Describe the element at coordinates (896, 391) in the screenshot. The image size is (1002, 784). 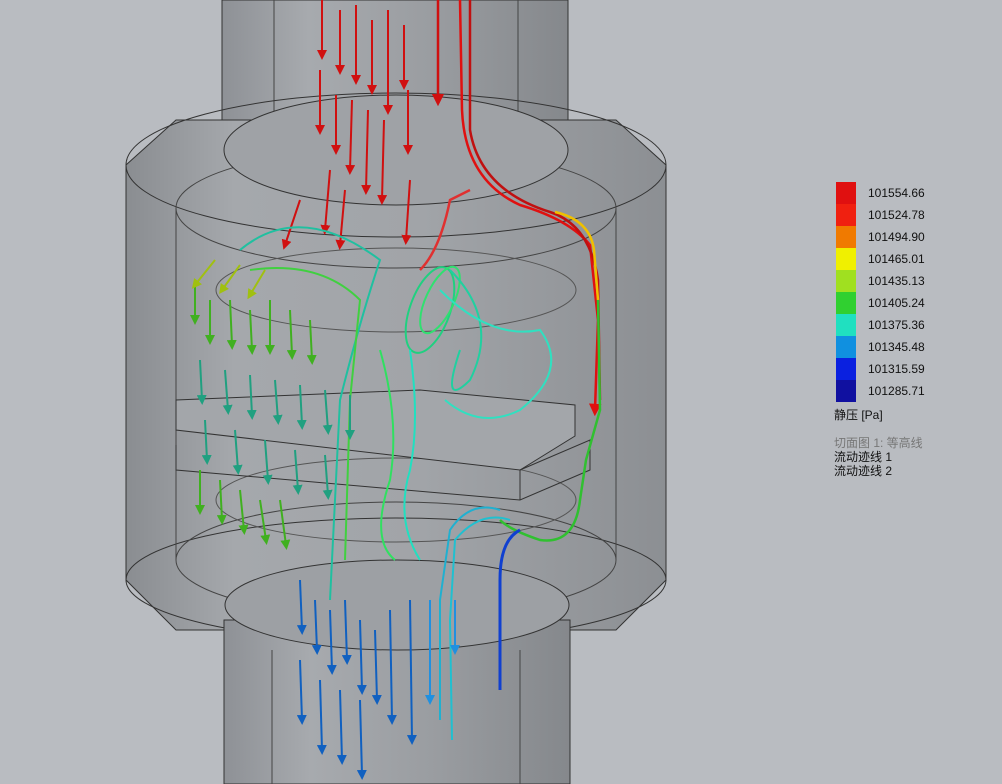
I see `legend-value: 101285.71` at that location.